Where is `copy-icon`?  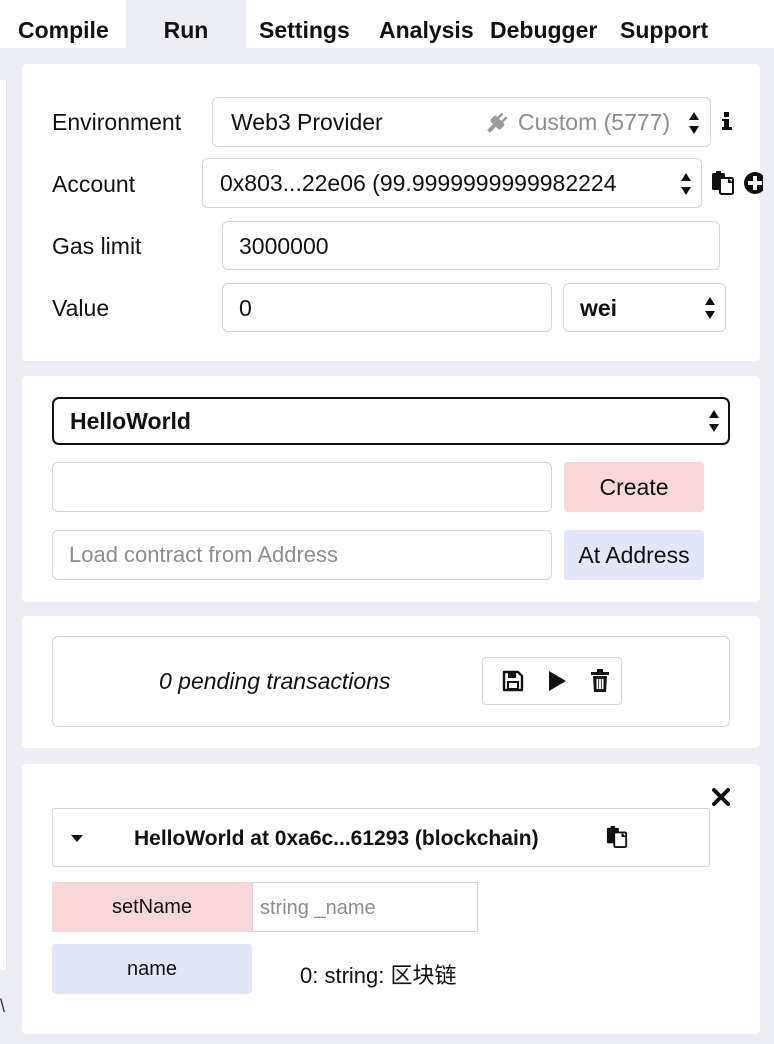
copy-icon is located at coordinates (723, 183).